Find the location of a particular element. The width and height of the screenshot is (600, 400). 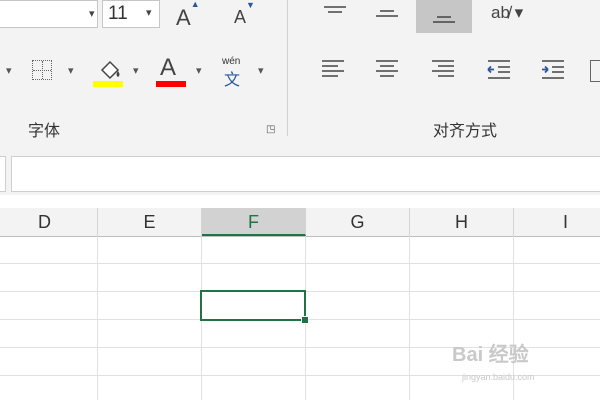

fill-color-swatch is located at coordinates (108, 84).